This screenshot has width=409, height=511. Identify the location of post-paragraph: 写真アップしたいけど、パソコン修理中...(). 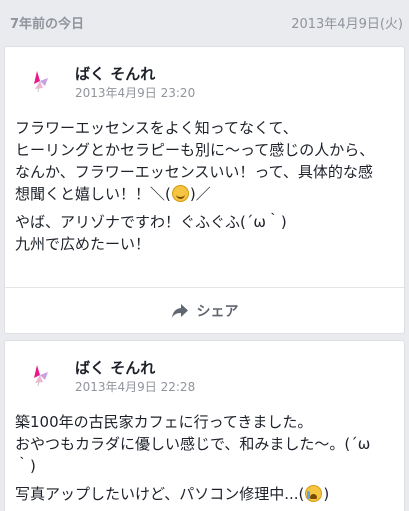
(207, 494).